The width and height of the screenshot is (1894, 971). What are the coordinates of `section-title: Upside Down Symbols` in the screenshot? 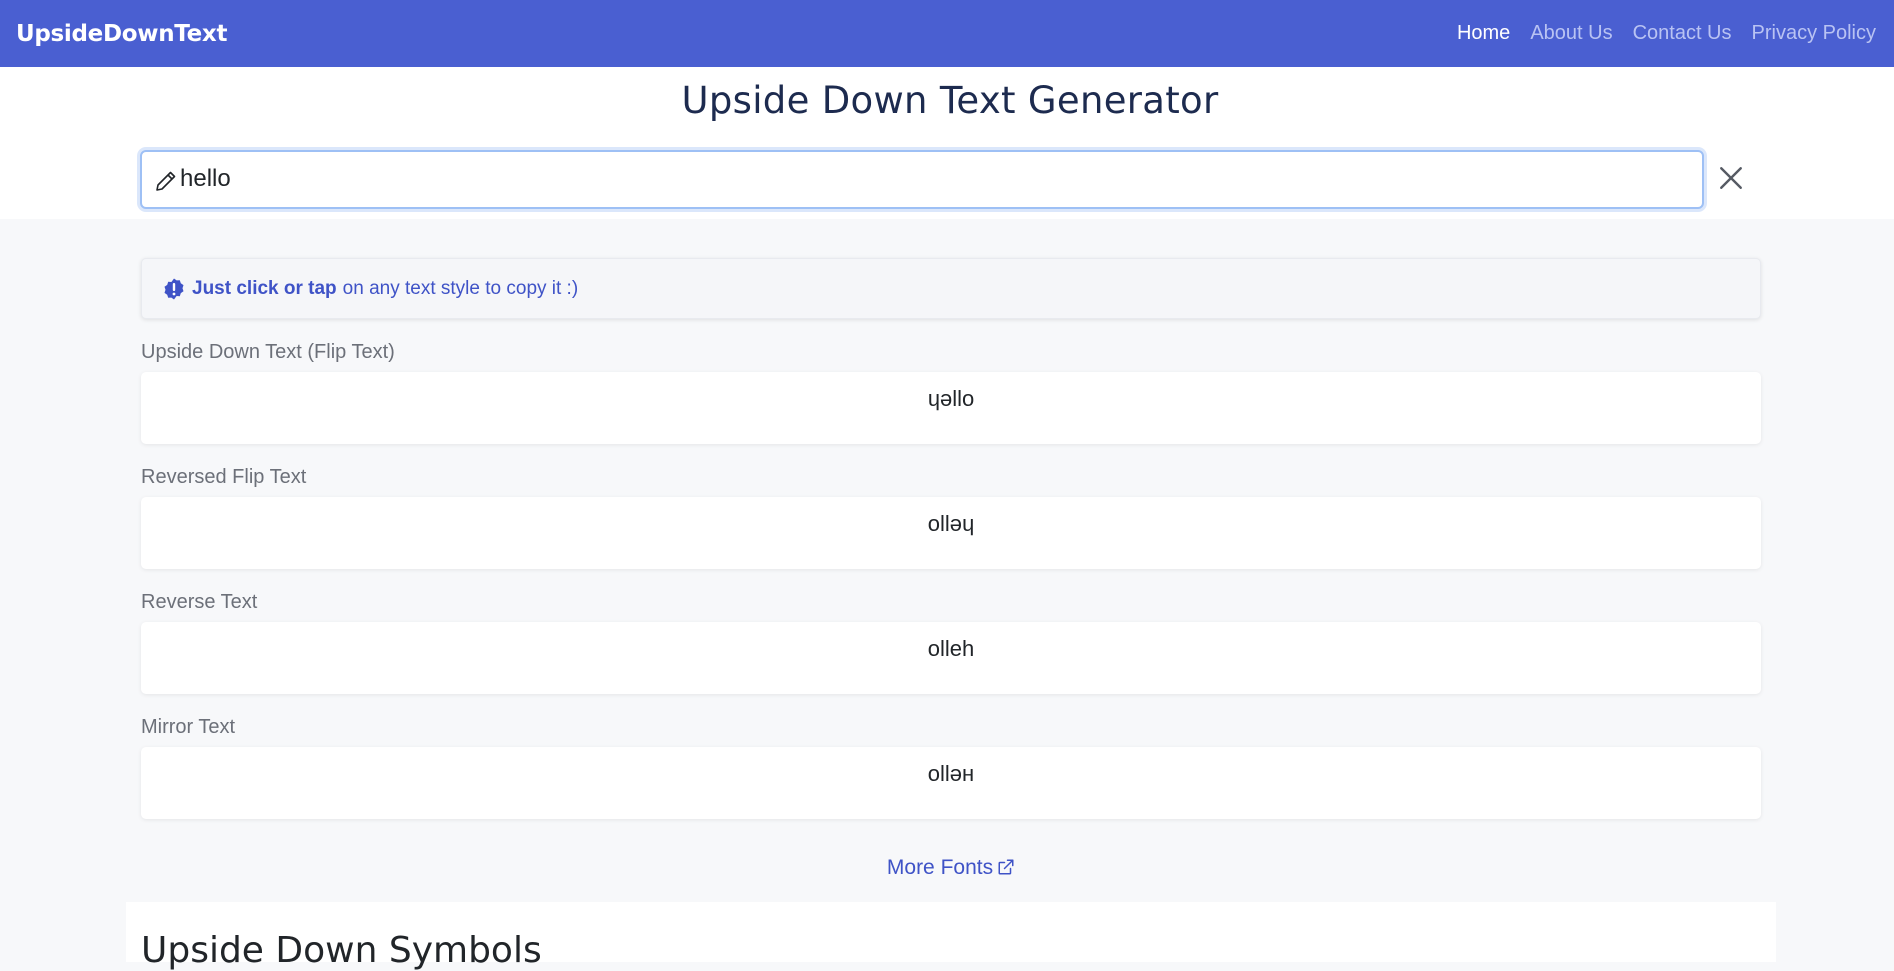 It's located at (341, 950).